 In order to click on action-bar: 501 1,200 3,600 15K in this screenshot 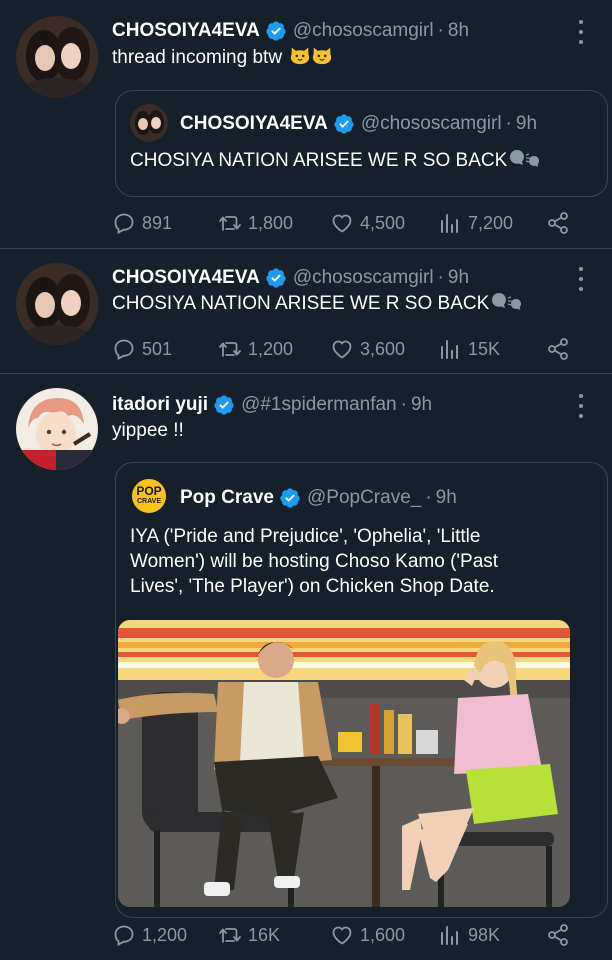, I will do `click(350, 349)`.